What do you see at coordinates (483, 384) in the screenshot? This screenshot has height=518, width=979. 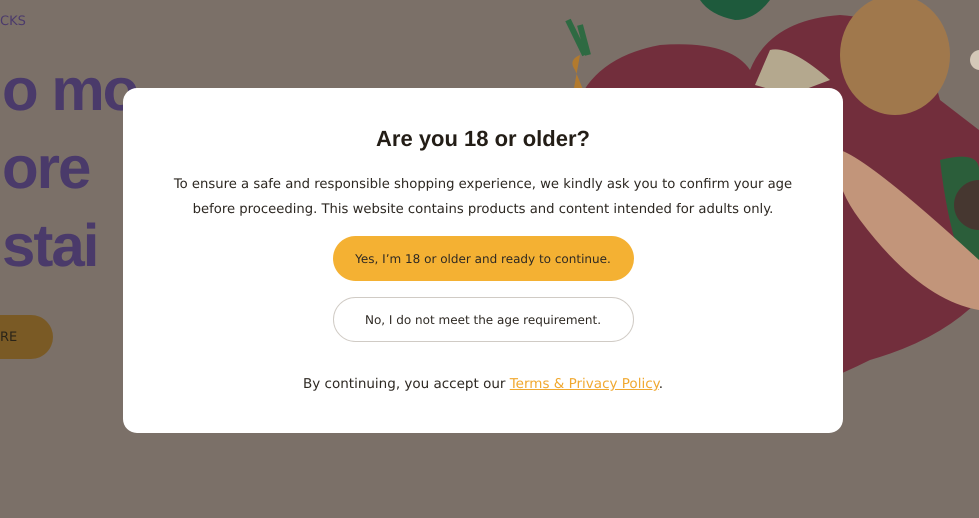 I see `terms-notice: By continuing, you accept our Terms & Privacy Policy.` at bounding box center [483, 384].